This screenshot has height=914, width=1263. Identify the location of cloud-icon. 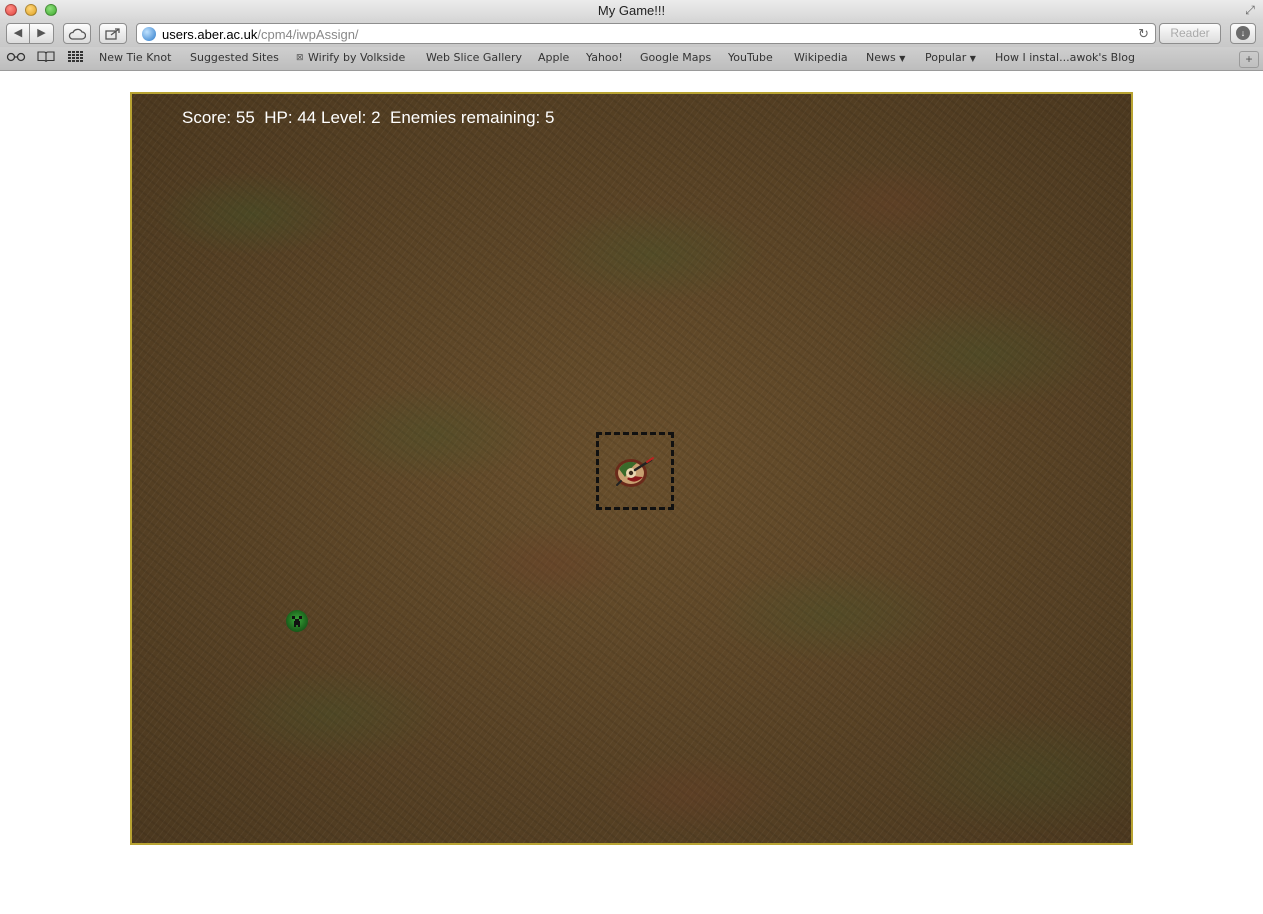
(77, 34).